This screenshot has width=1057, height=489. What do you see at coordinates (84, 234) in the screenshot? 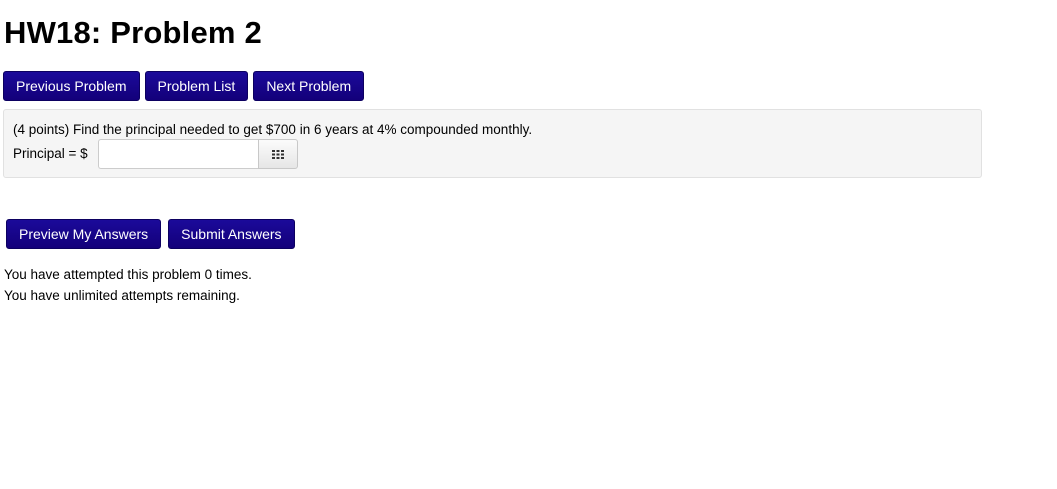
I see `preview-answers-button: Preview My Answers` at bounding box center [84, 234].